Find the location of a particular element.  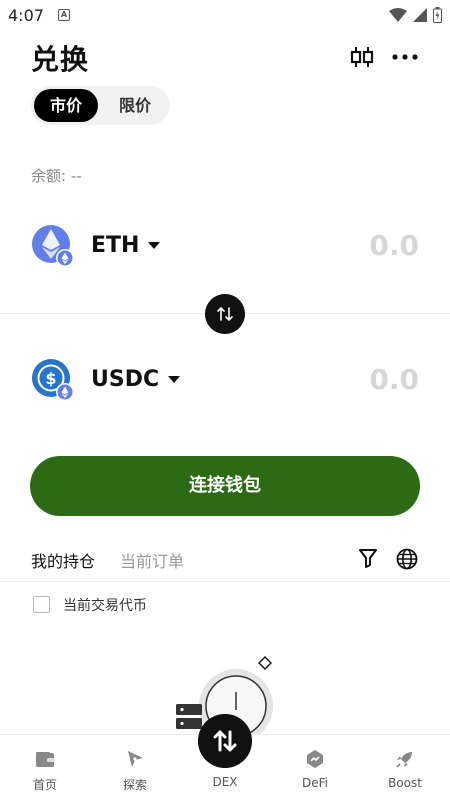

from-token-symbol: ETH is located at coordinates (115, 245).